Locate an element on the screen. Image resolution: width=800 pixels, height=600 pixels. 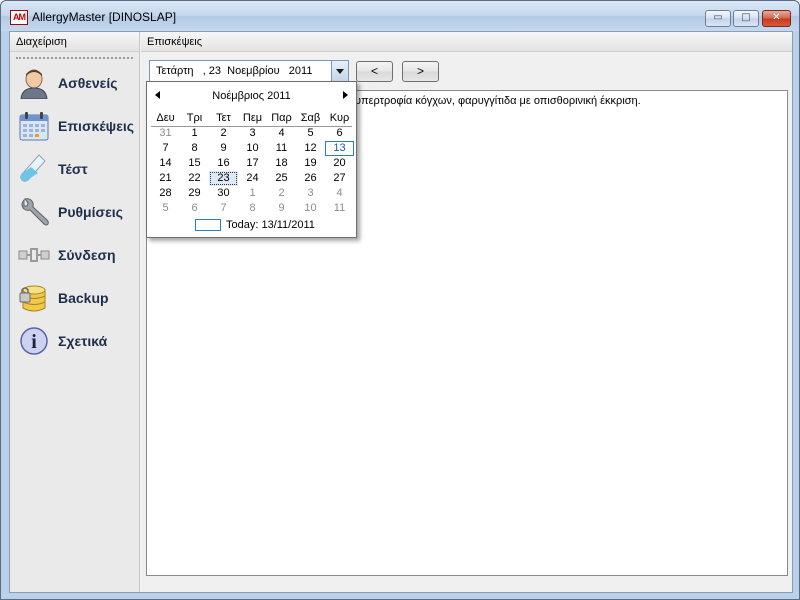
info-icon: i is located at coordinates (34, 341).